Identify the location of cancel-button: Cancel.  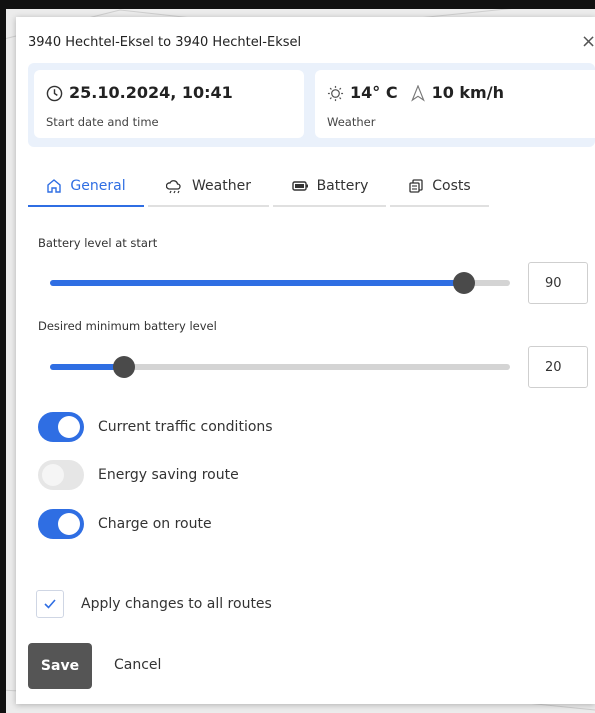
(137, 665).